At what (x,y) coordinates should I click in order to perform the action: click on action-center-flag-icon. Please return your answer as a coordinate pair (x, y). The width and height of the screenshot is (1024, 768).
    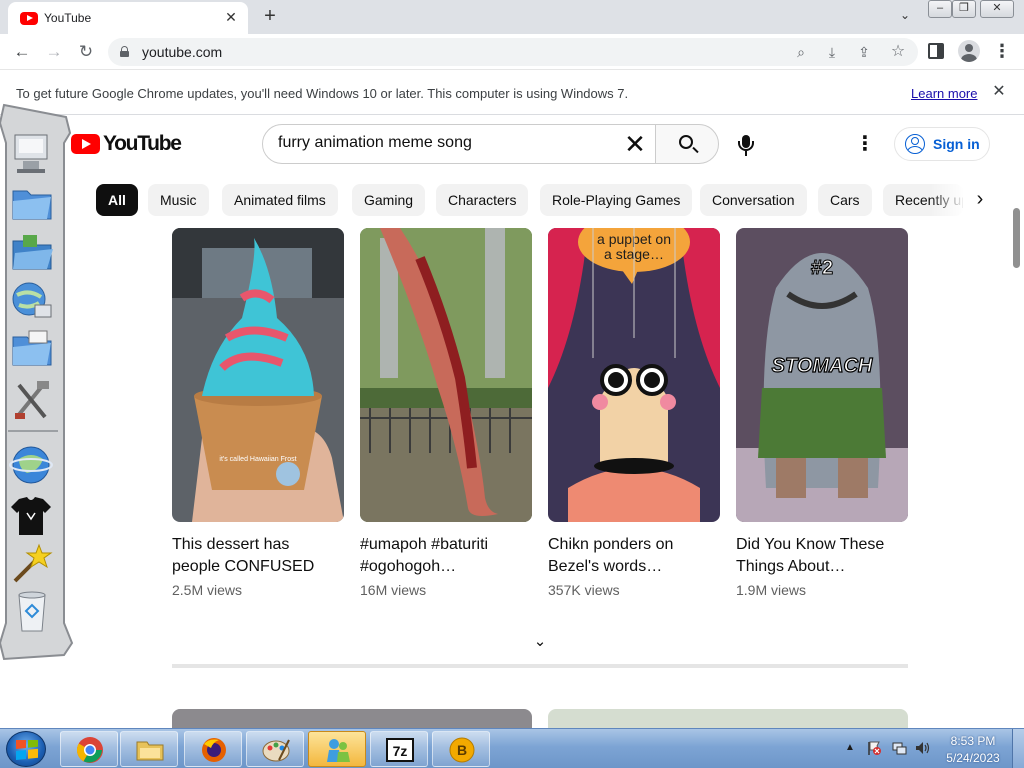
    Looking at the image, I should click on (874, 748).